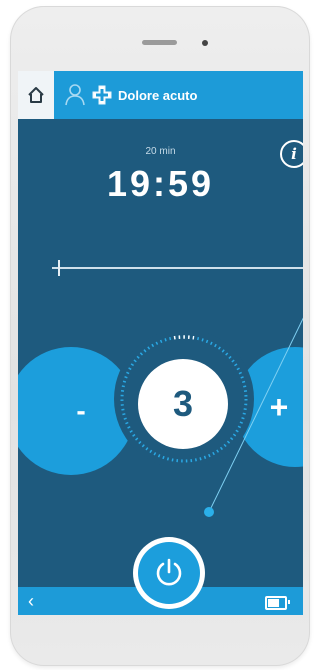 This screenshot has width=321, height=670. Describe the element at coordinates (159, 42) in the screenshot. I see `phone-speaker` at that location.